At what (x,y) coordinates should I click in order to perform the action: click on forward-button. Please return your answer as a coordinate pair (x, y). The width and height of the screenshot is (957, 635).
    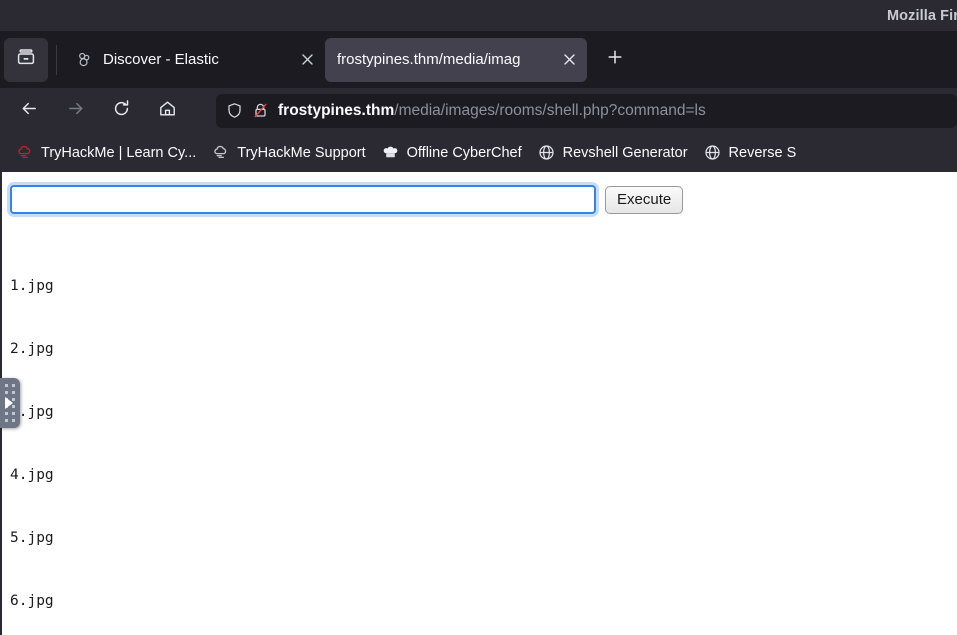
    Looking at the image, I should click on (75, 111).